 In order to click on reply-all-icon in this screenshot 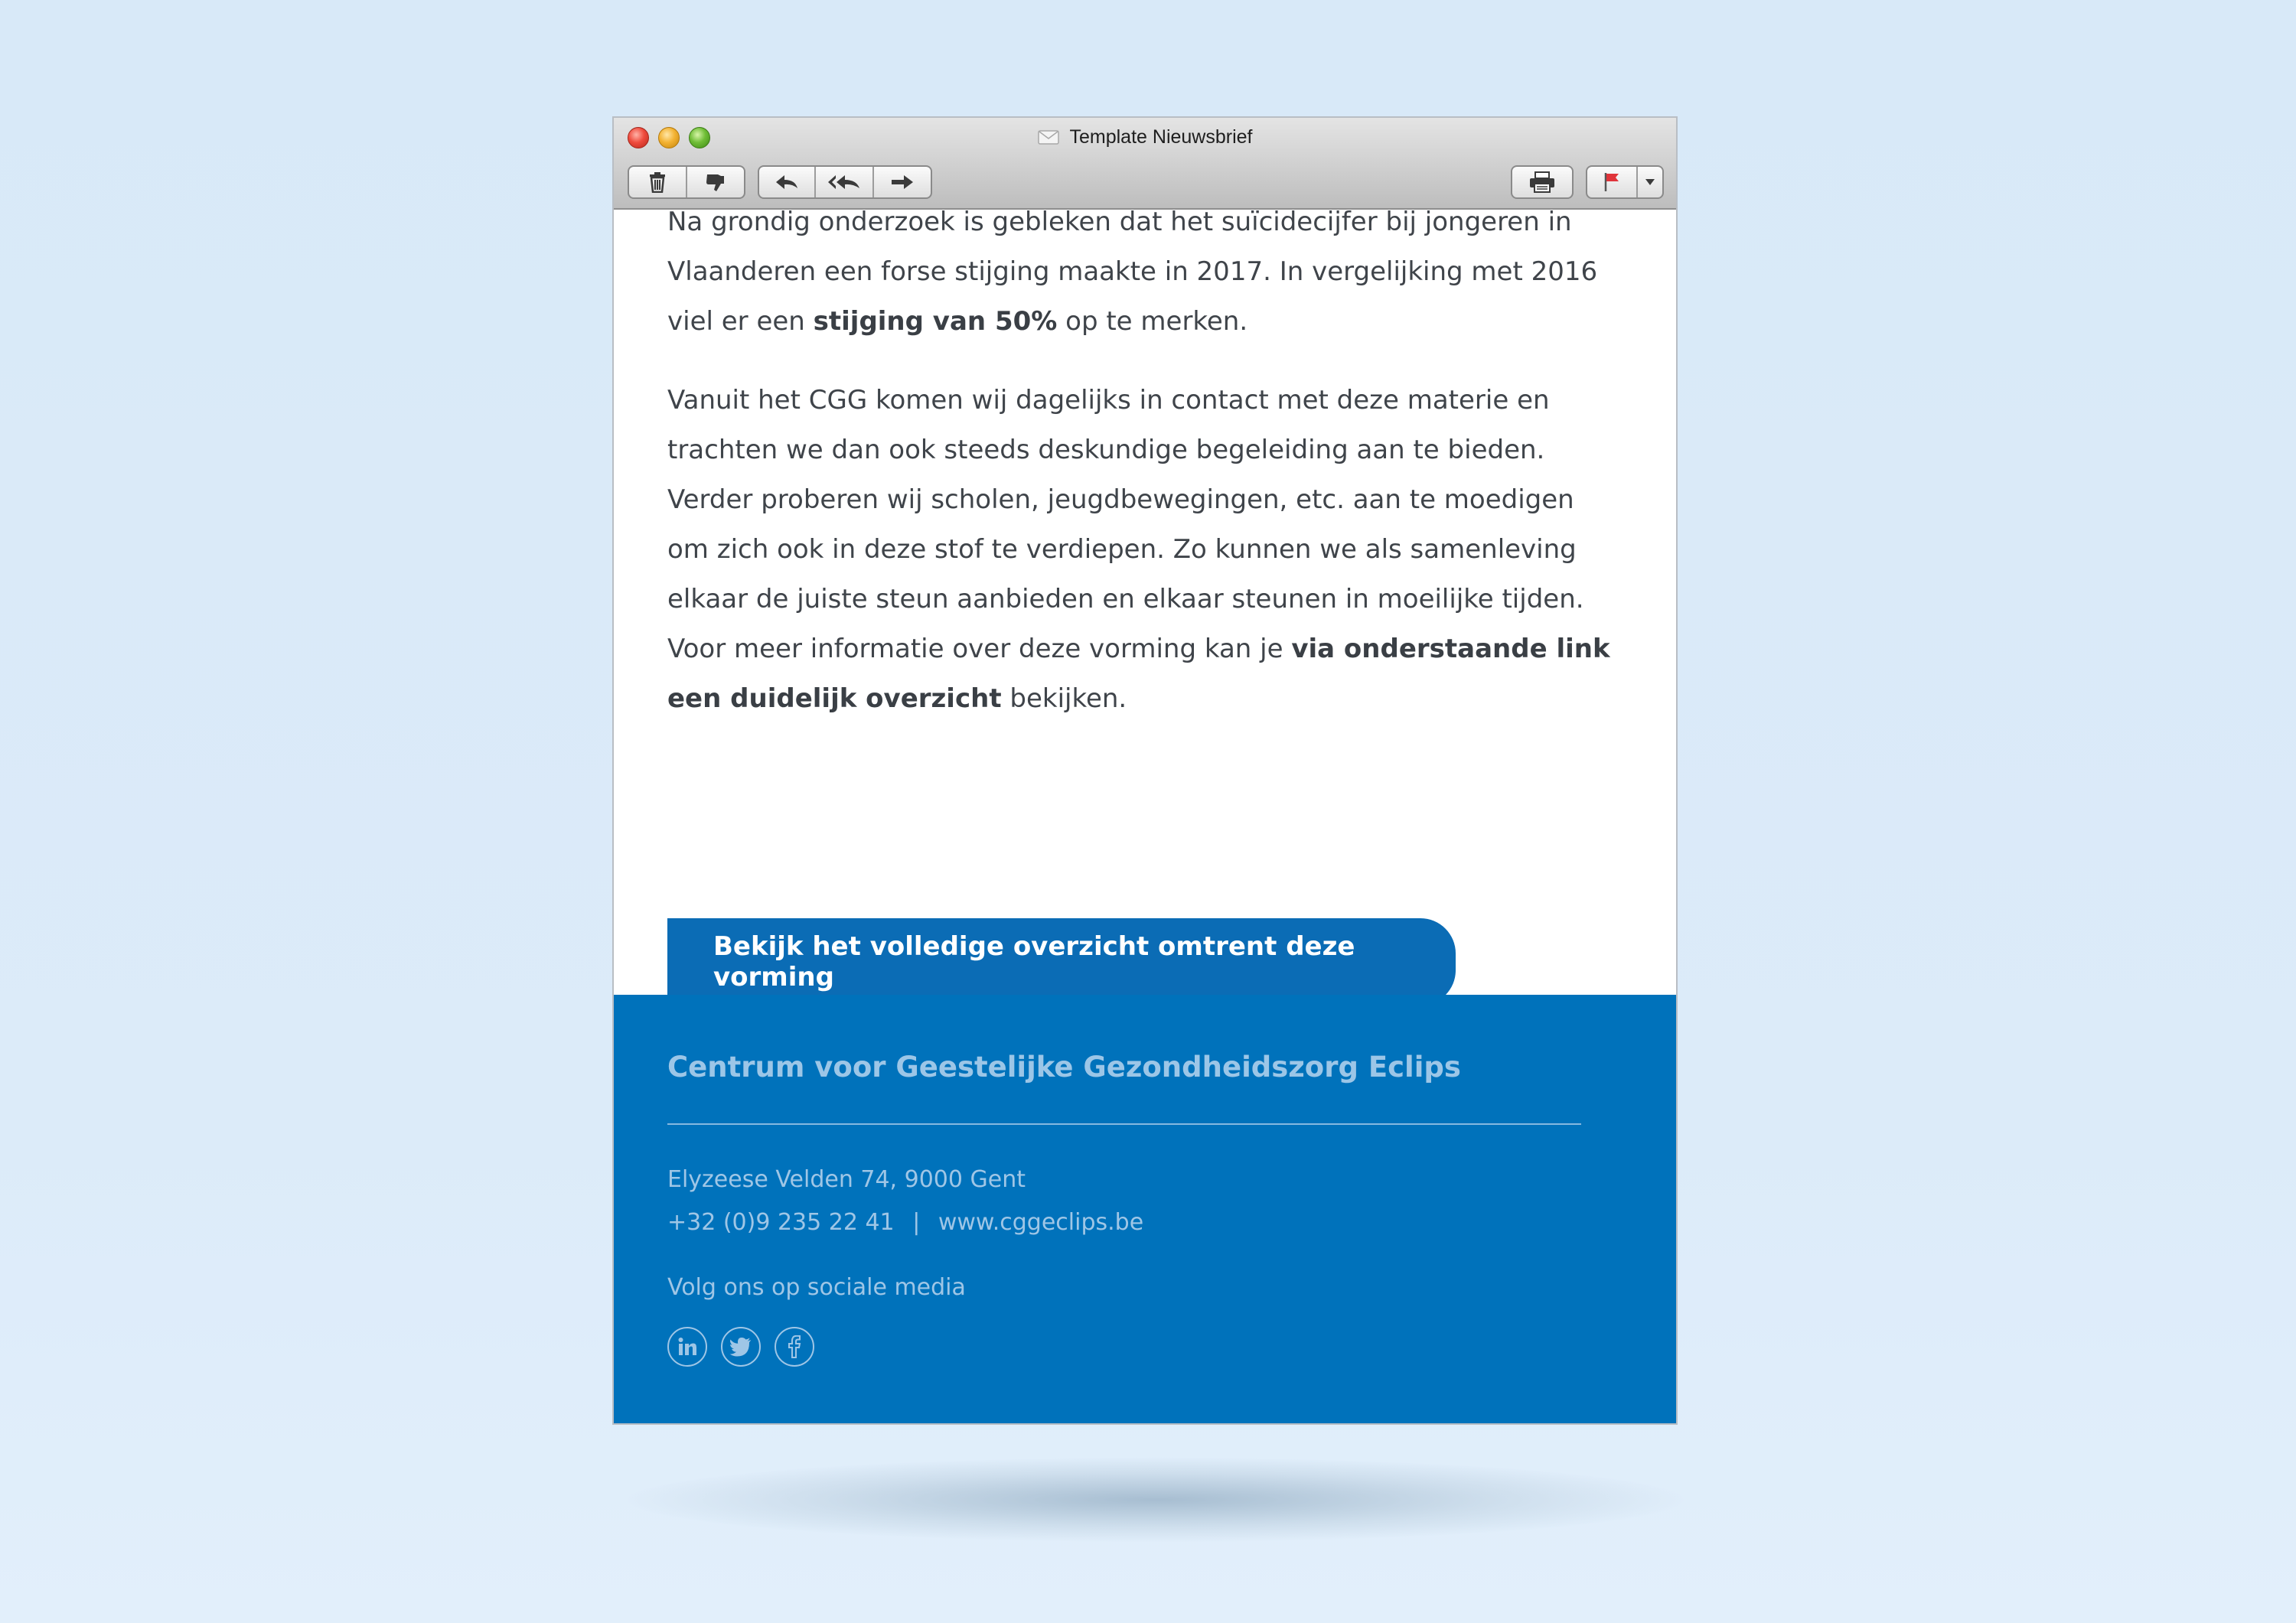, I will do `click(844, 182)`.